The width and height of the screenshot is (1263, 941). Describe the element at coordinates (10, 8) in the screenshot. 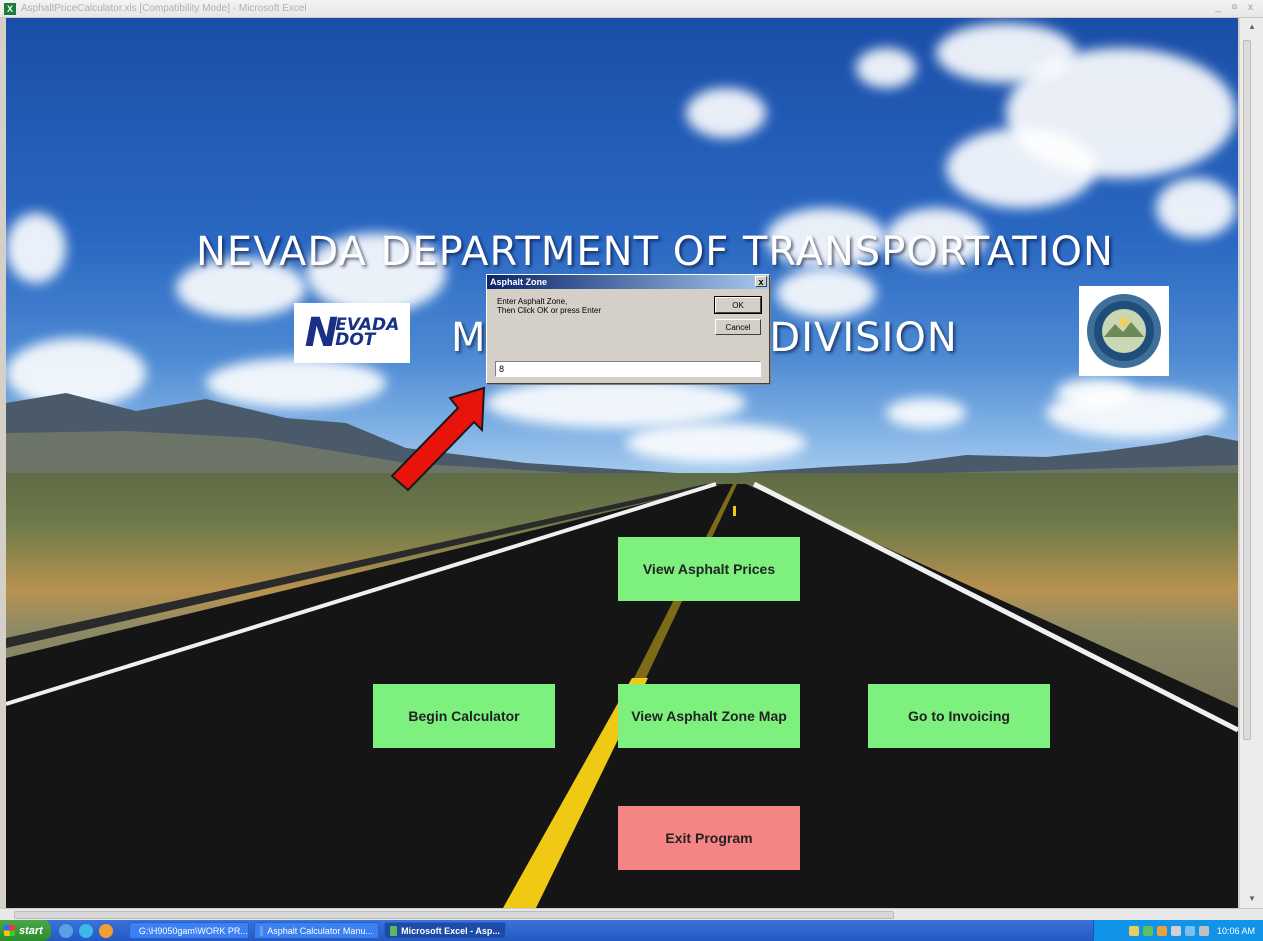

I see `excel-icon: X` at that location.